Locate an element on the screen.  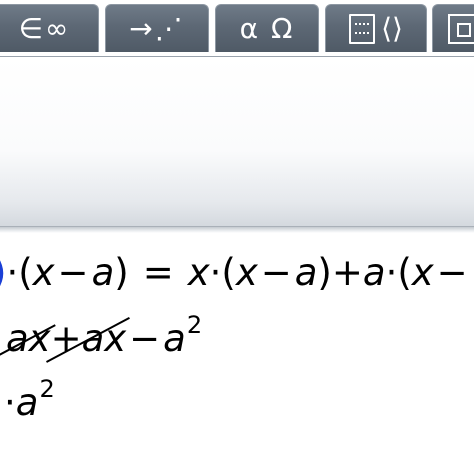
tab-symbols: ∈∞ is located at coordinates (49, 28).